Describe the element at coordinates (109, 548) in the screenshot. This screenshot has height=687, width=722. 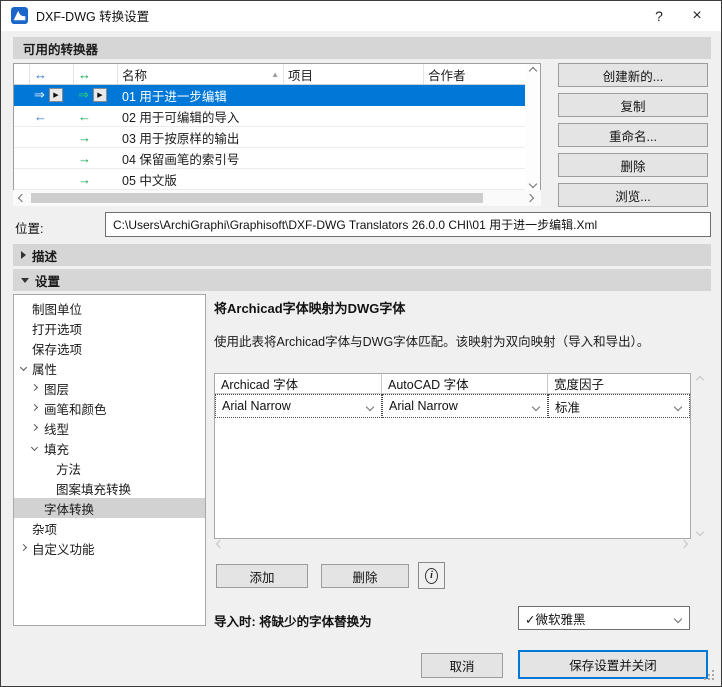
I see `tree-item-custom-functions: 自定义功能` at that location.